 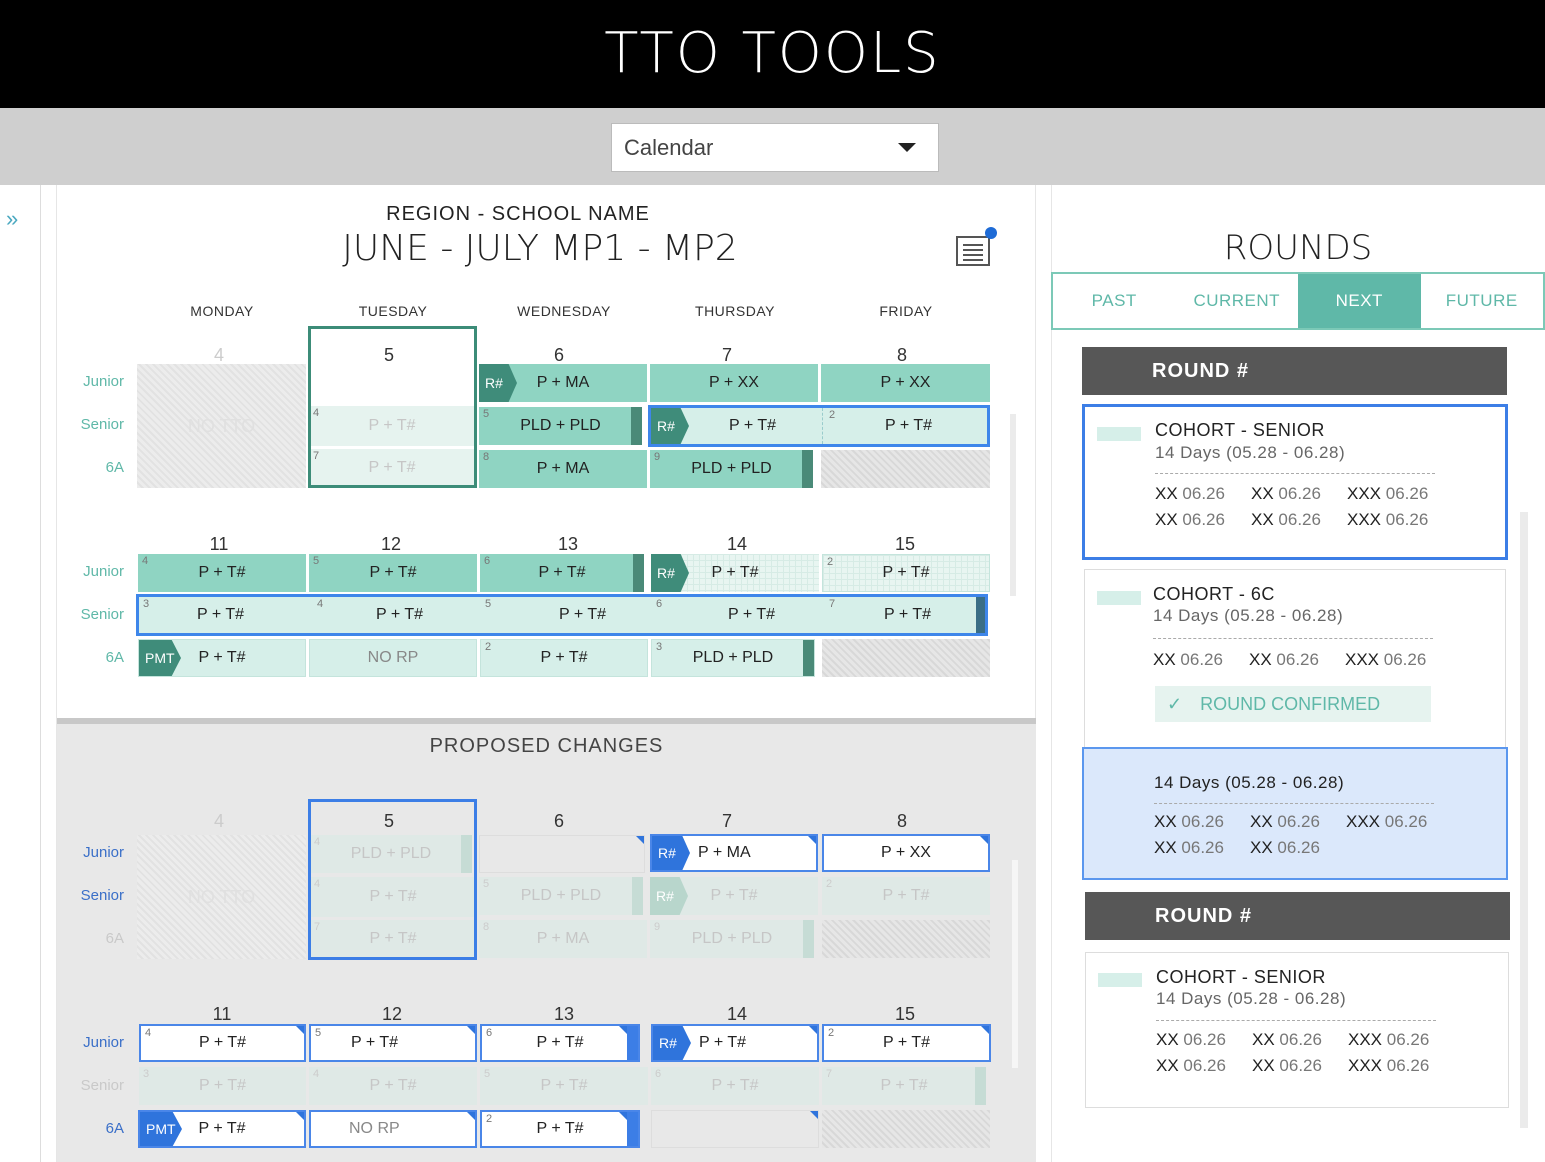 I want to click on cell-label: P + XX, so click(x=905, y=382).